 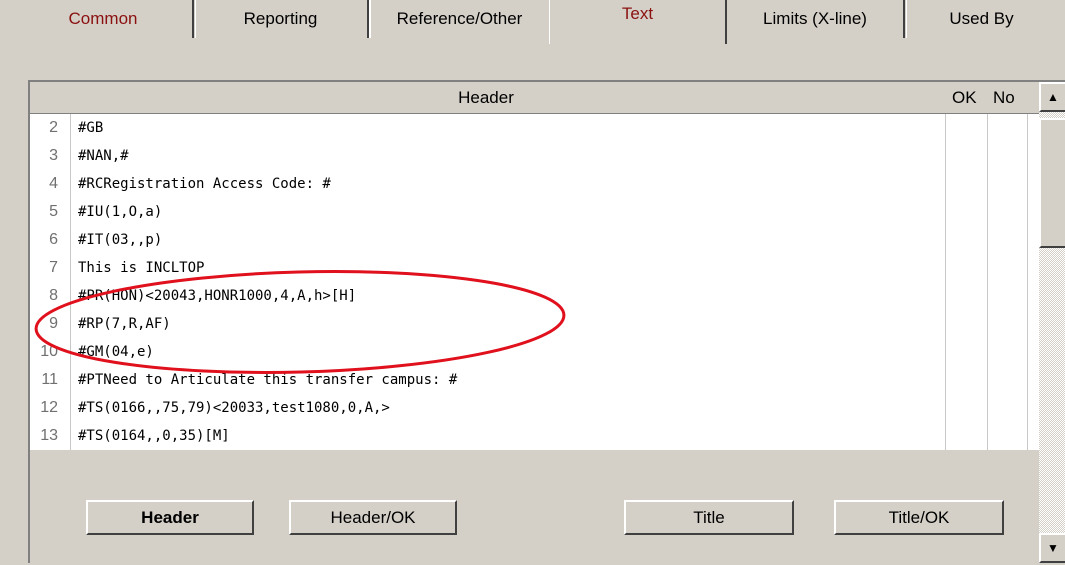 I want to click on row-number: 10, so click(x=50, y=352).